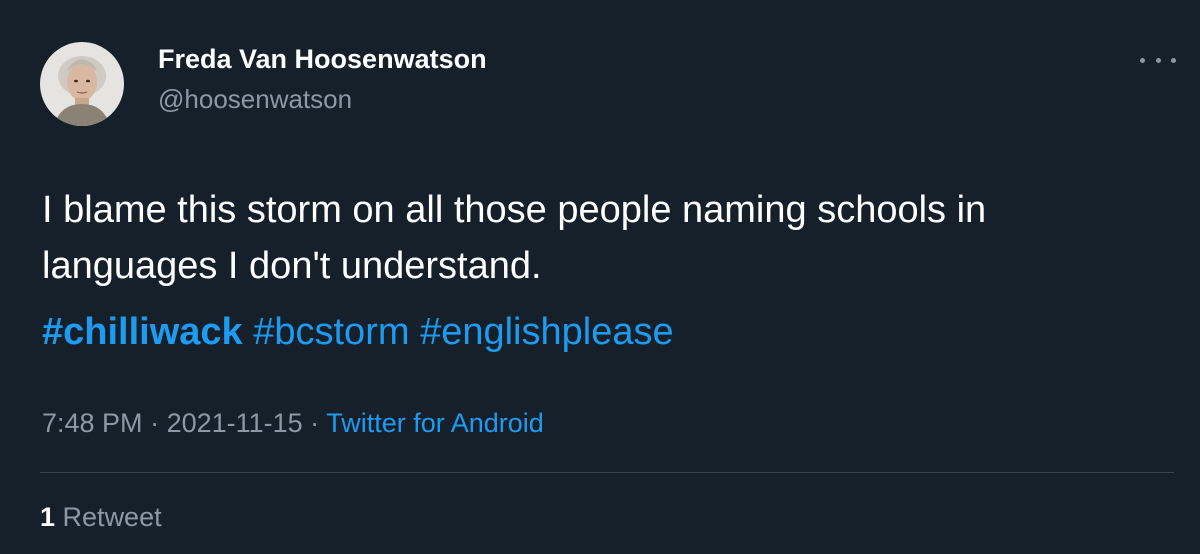  What do you see at coordinates (142, 332) in the screenshot?
I see `hashtag-link: #chilliwack` at bounding box center [142, 332].